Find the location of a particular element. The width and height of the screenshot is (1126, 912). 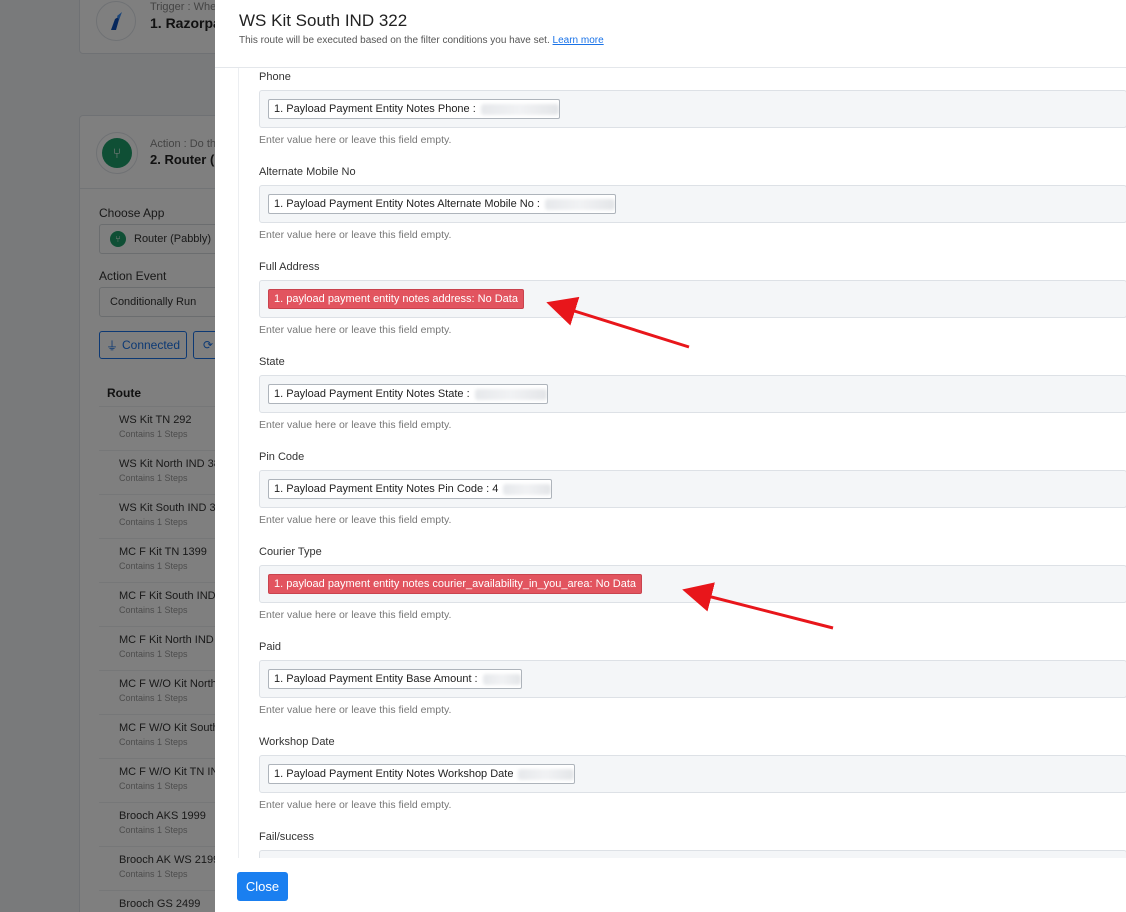

close-button: Close is located at coordinates (262, 886).